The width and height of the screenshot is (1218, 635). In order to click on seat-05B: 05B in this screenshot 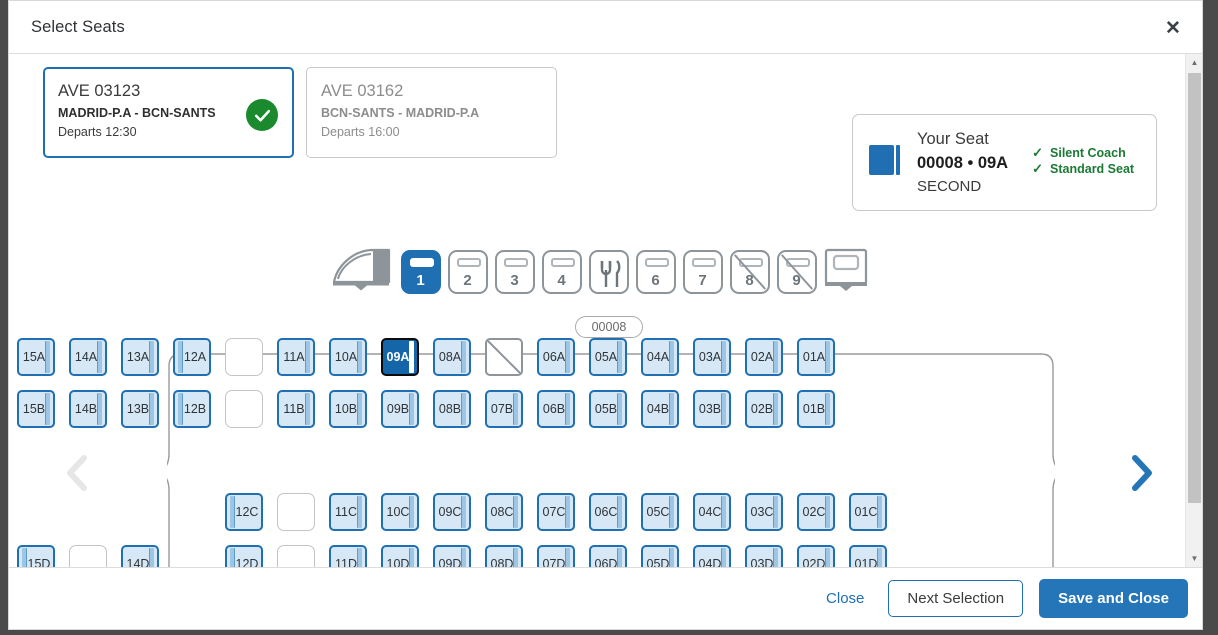, I will do `click(608, 409)`.